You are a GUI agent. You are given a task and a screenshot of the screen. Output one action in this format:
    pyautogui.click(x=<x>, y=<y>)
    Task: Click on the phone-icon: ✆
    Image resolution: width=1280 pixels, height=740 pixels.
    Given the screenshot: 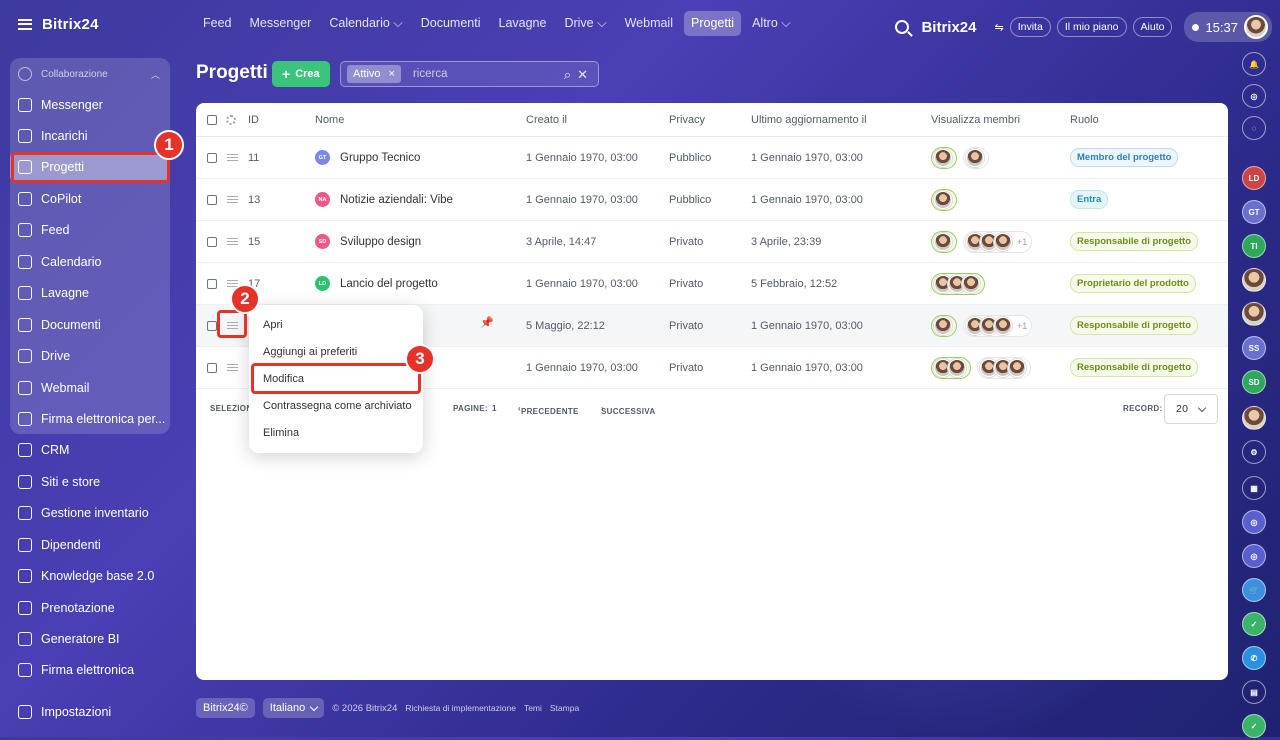 What is the action you would take?
    pyautogui.click(x=1254, y=658)
    